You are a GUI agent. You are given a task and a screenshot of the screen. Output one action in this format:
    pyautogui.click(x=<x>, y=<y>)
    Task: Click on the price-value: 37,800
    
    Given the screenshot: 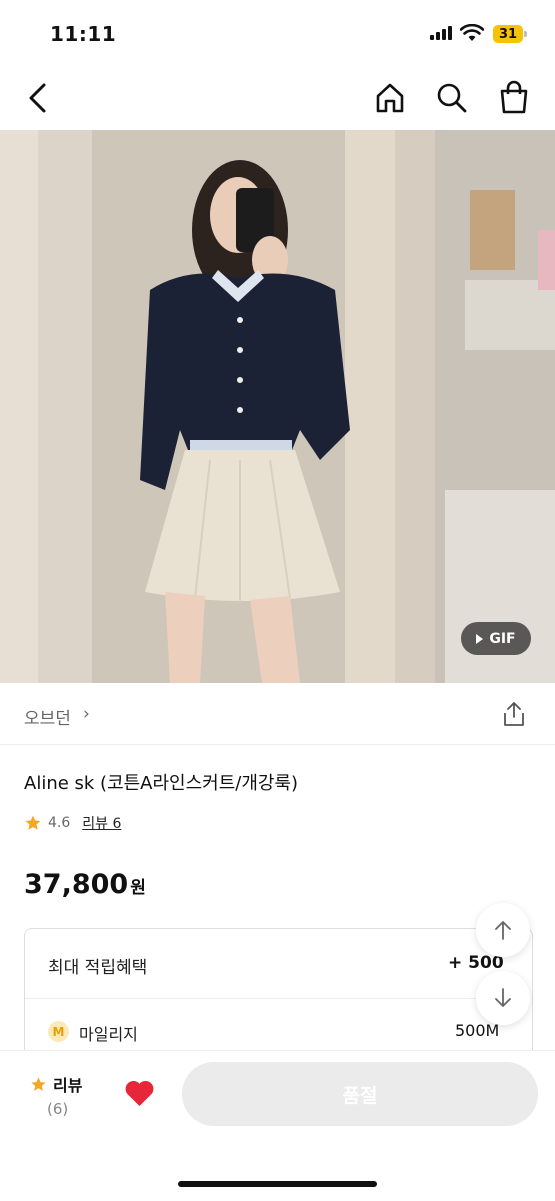 What is the action you would take?
    pyautogui.click(x=76, y=884)
    